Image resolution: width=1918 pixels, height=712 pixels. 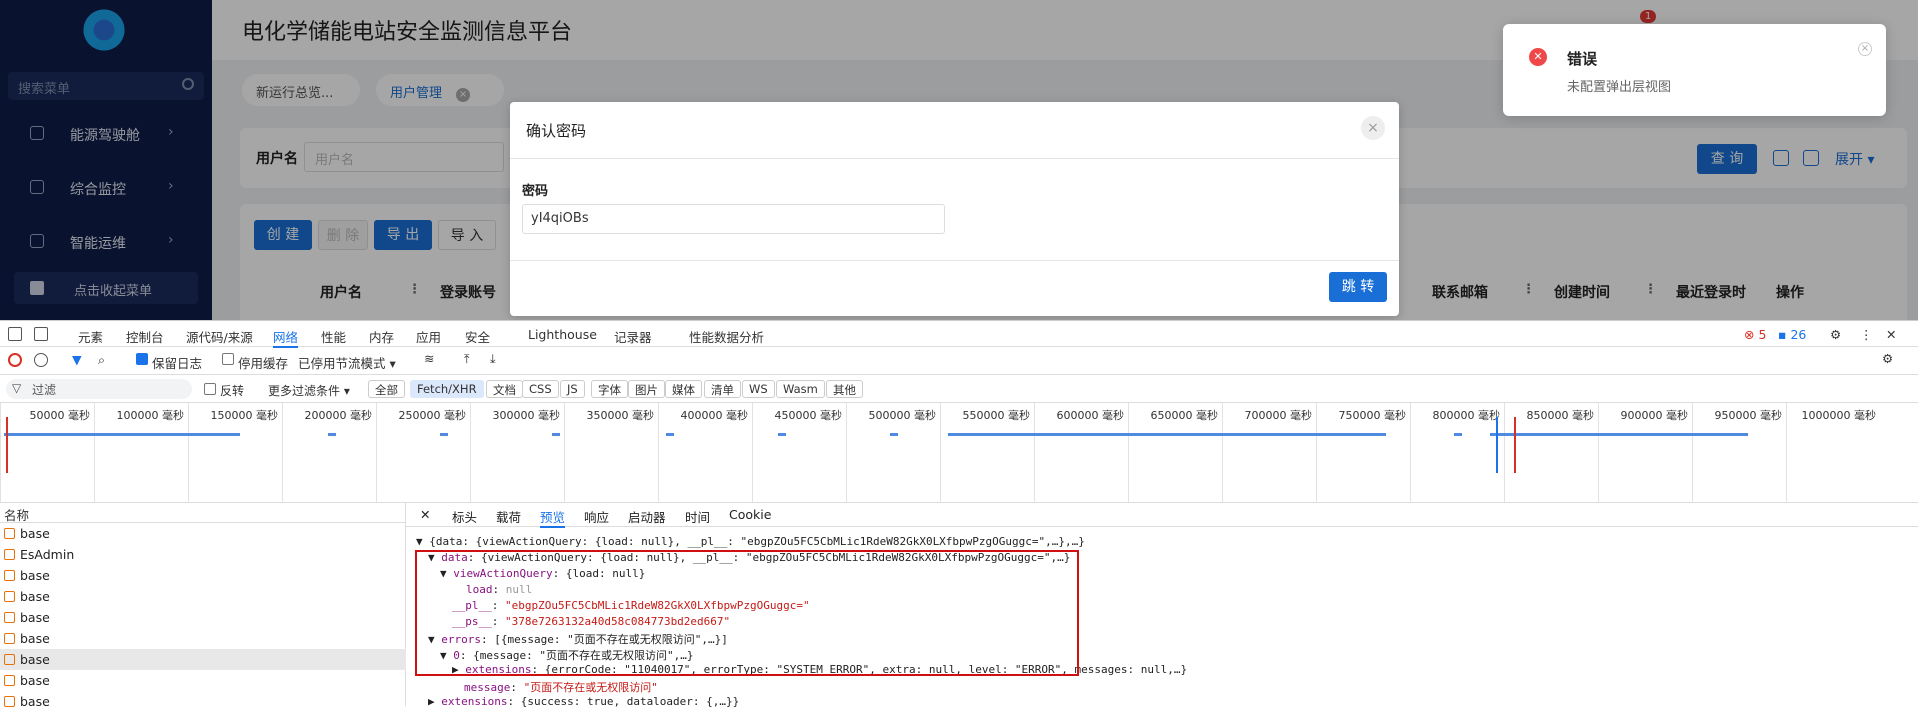 I want to click on type-filter-css: CSS, so click(x=540, y=389).